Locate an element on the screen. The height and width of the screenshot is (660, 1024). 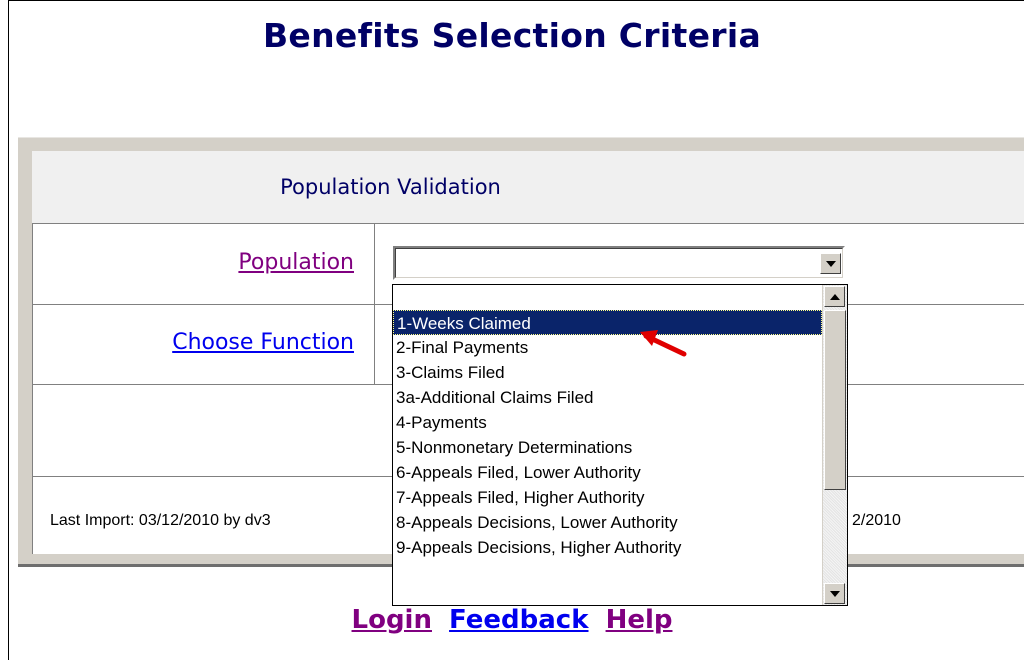
scroll-down-button is located at coordinates (834, 593).